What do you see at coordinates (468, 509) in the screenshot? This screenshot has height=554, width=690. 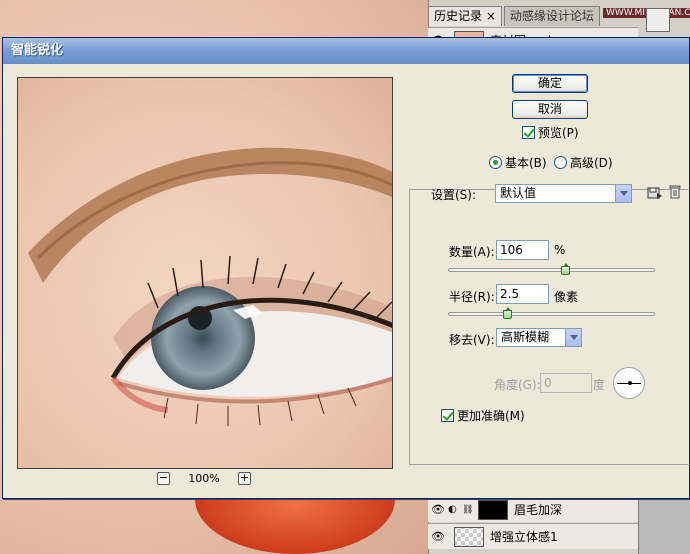 I see `link-icon: ⛓` at bounding box center [468, 509].